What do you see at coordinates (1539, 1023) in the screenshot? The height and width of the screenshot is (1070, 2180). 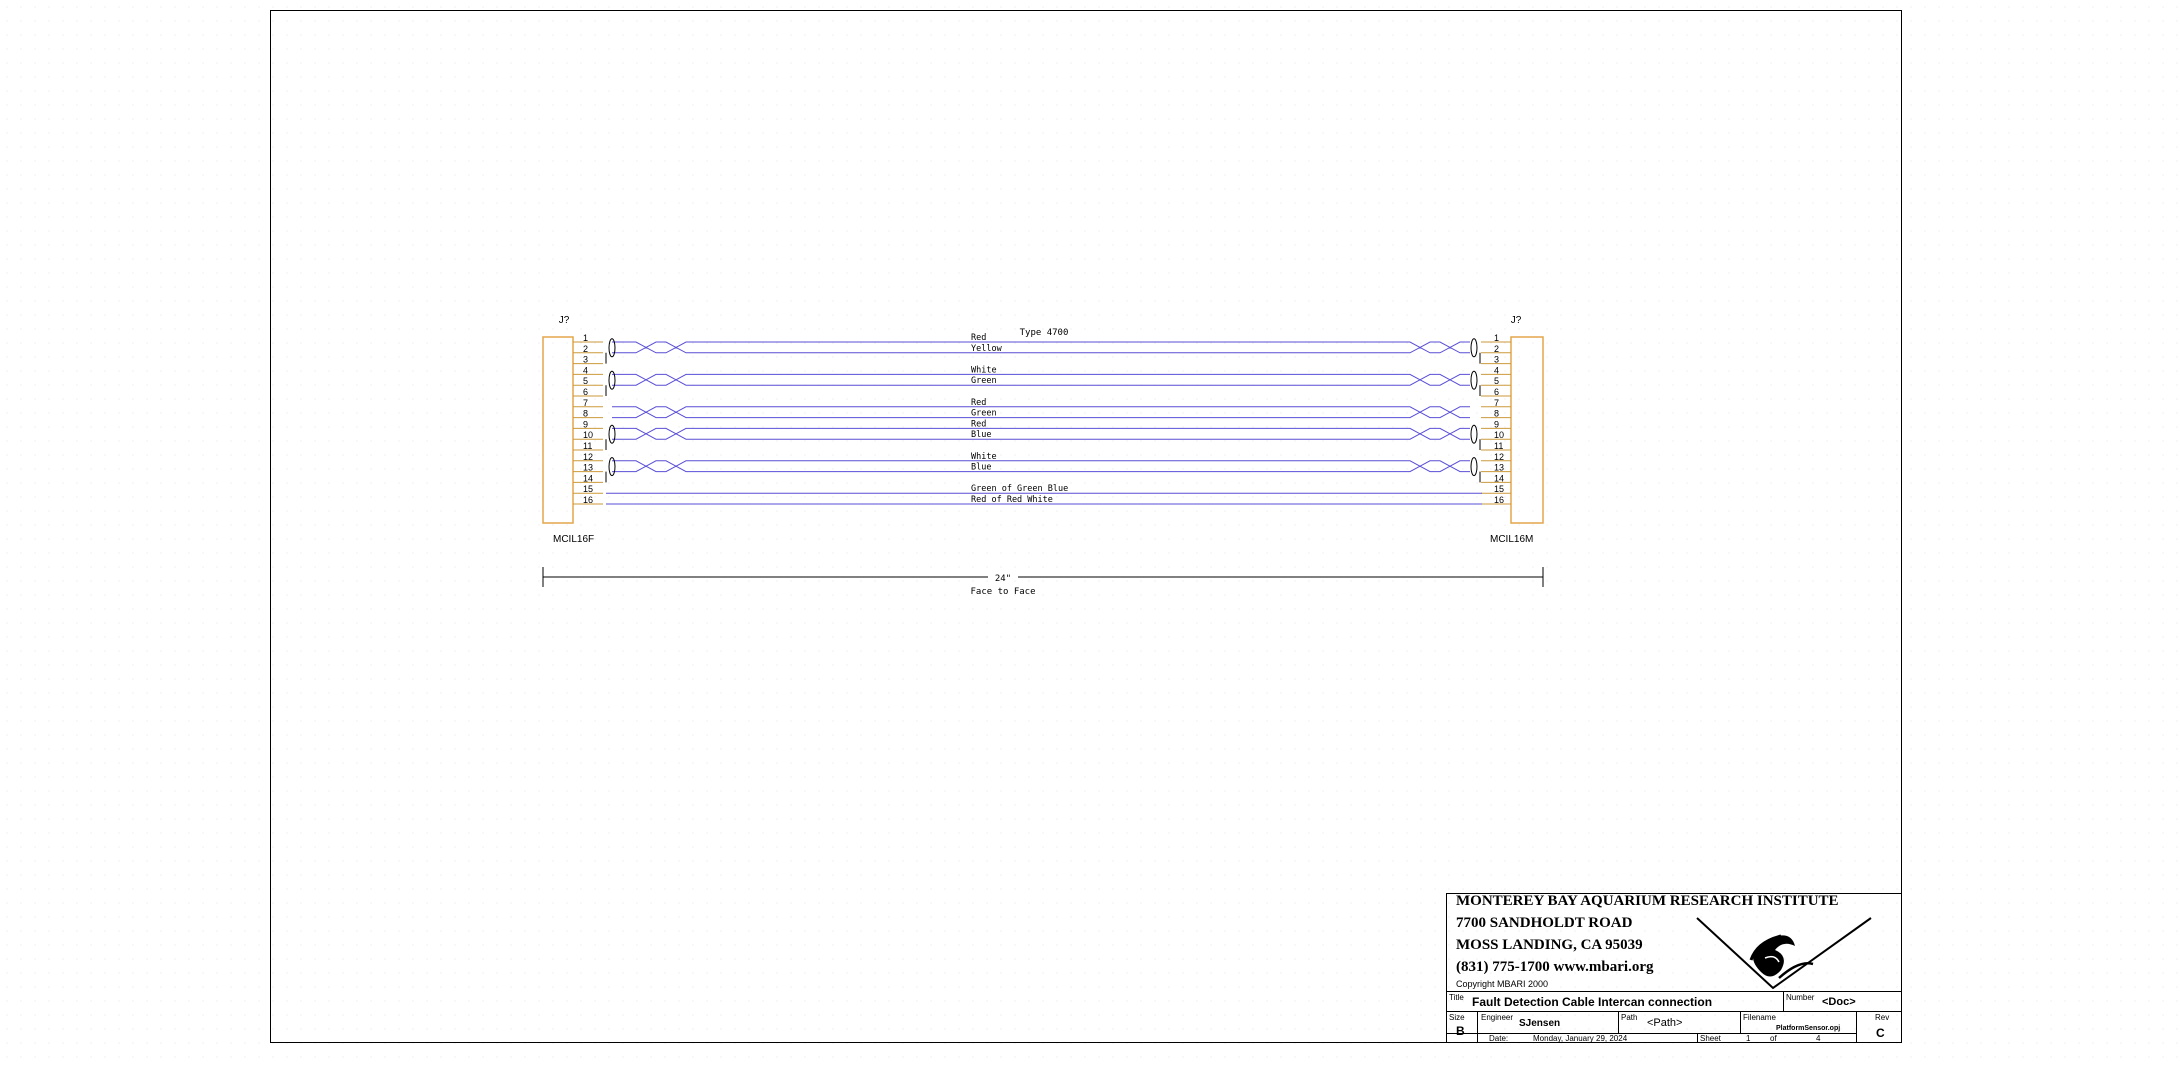 I see `engineer-name: SJensen` at bounding box center [1539, 1023].